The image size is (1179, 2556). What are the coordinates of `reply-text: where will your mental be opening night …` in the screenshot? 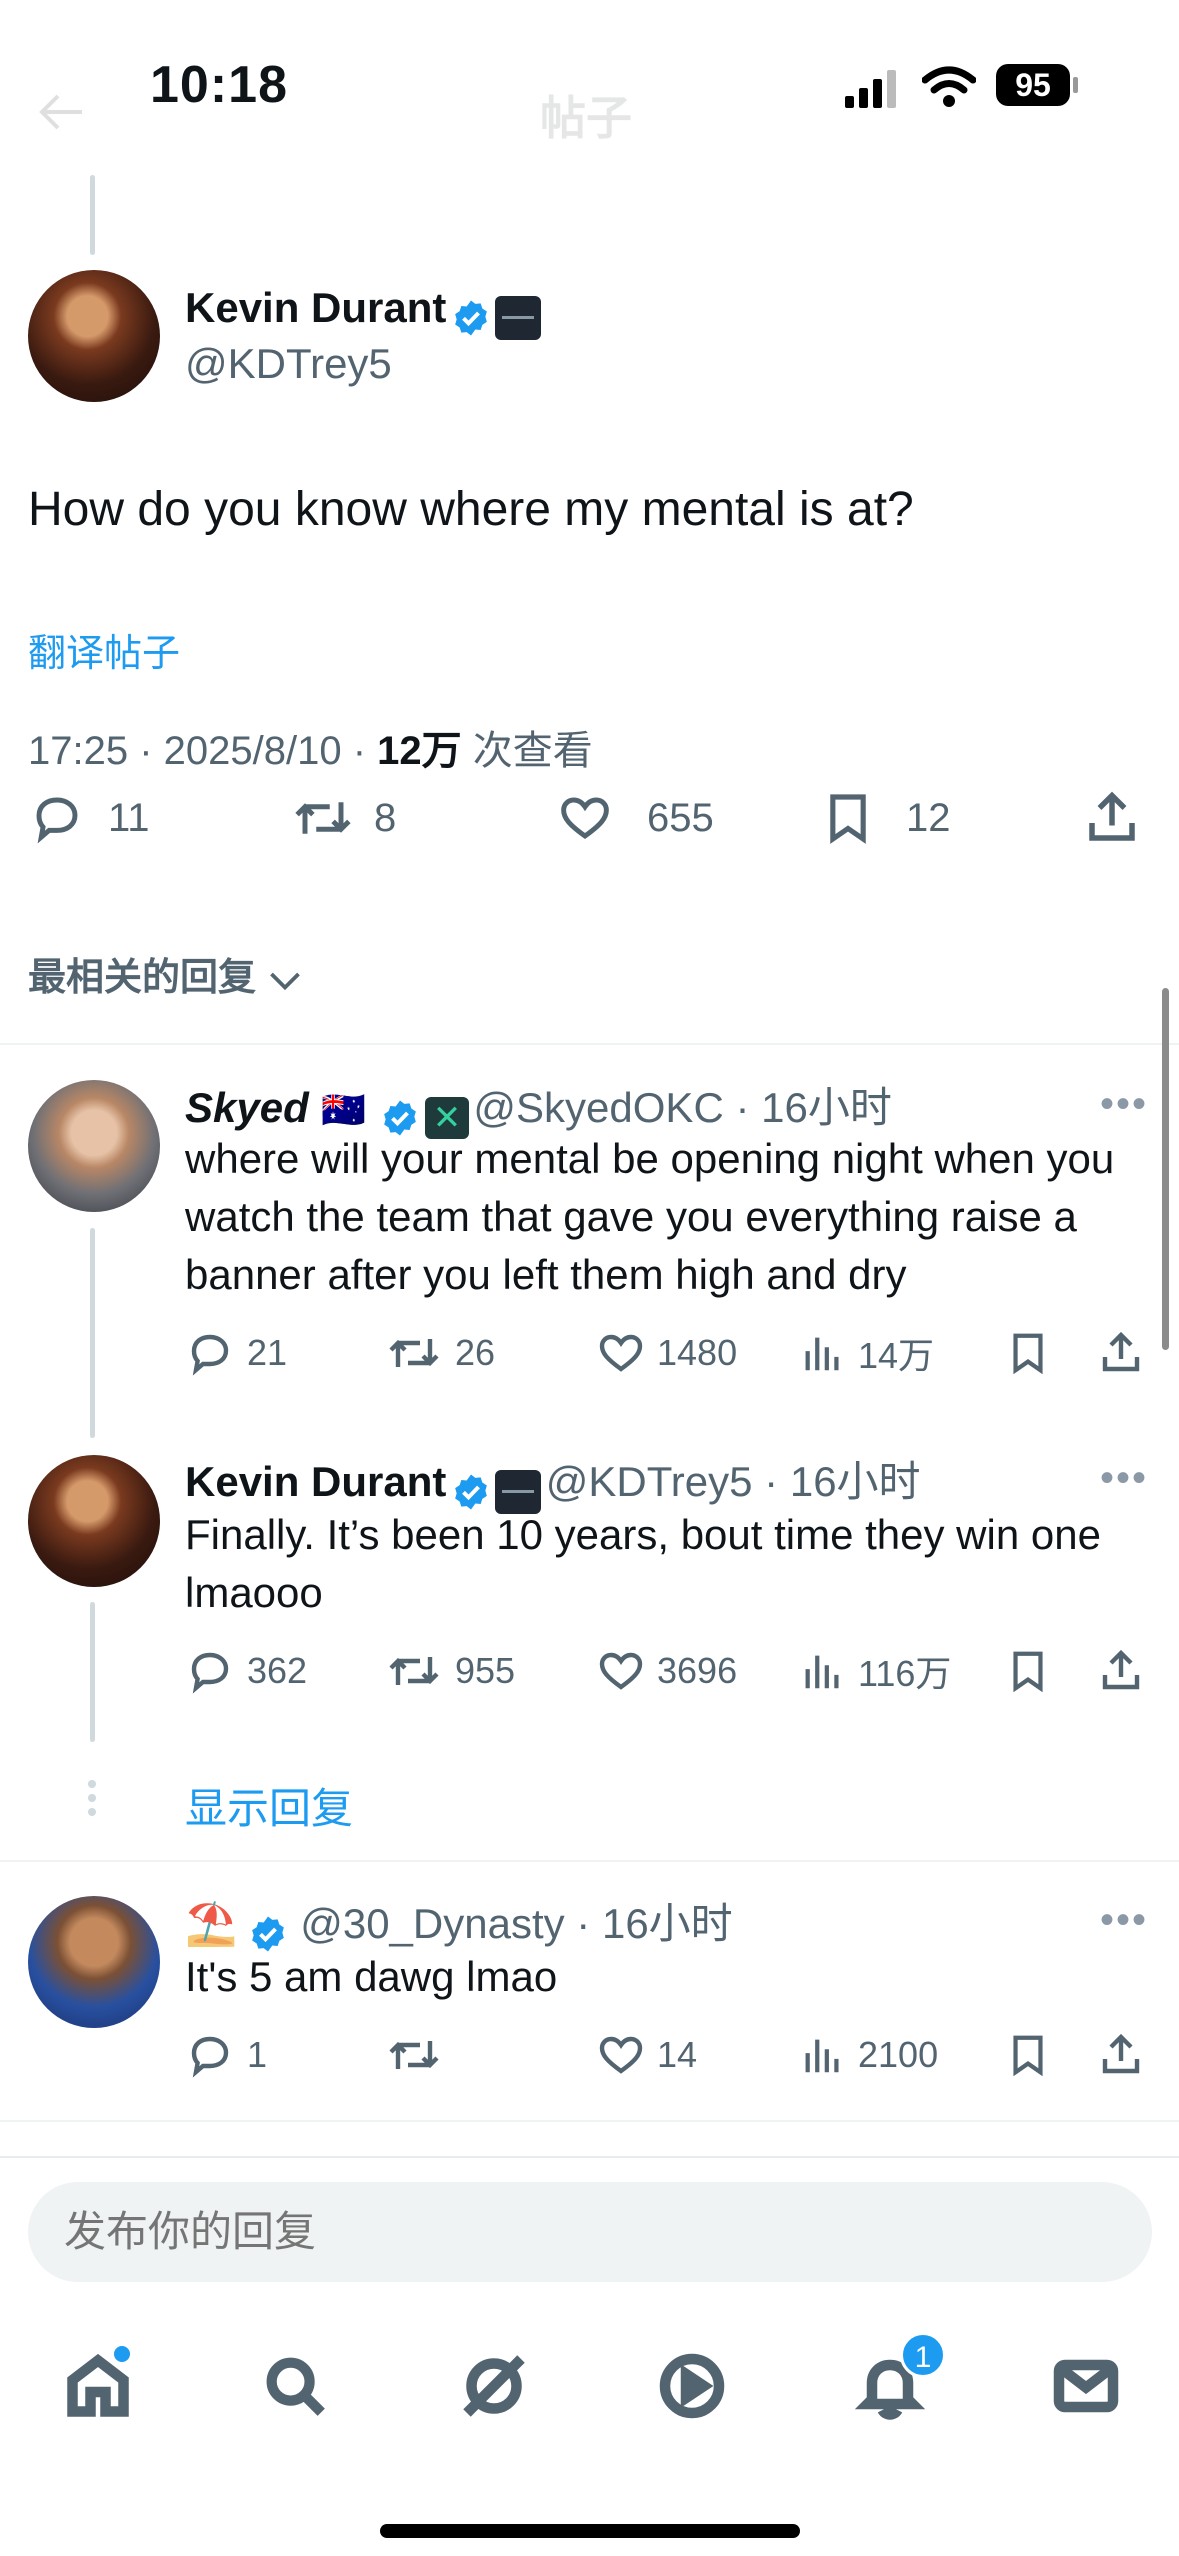 It's located at (650, 1216).